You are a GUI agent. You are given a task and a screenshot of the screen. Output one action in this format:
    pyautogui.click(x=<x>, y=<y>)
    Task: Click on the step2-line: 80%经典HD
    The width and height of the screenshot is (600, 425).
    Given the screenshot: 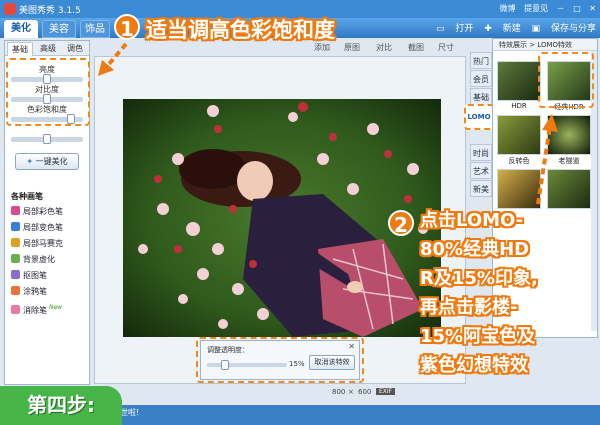 What is the action you would take?
    pyautogui.click(x=475, y=249)
    